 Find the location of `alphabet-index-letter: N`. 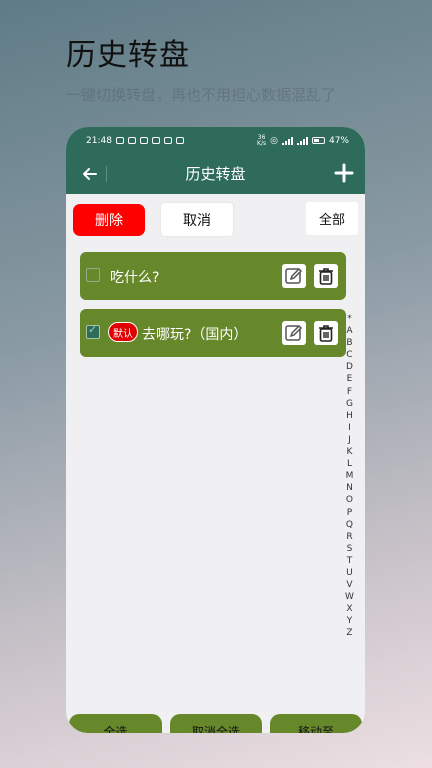

alphabet-index-letter: N is located at coordinates (349, 488).